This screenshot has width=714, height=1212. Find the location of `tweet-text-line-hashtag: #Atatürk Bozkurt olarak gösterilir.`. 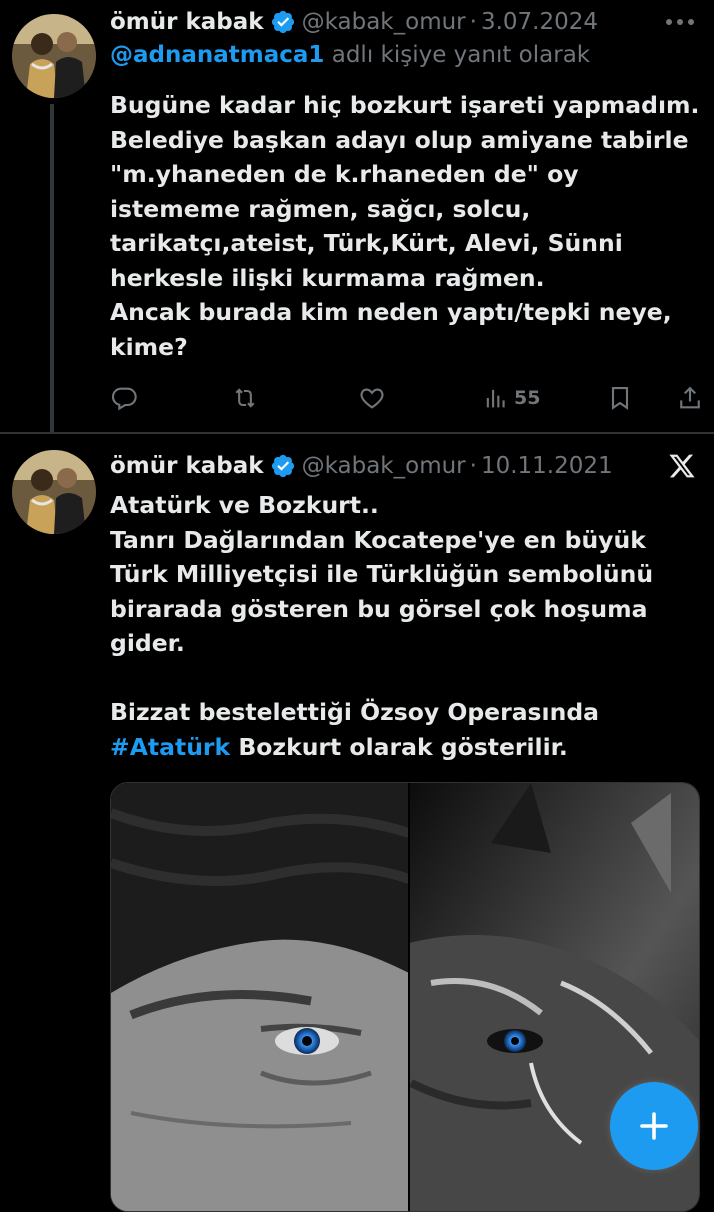

tweet-text-line-hashtag: #Atatürk Bozkurt olarak gösterilir. is located at coordinates (405, 747).